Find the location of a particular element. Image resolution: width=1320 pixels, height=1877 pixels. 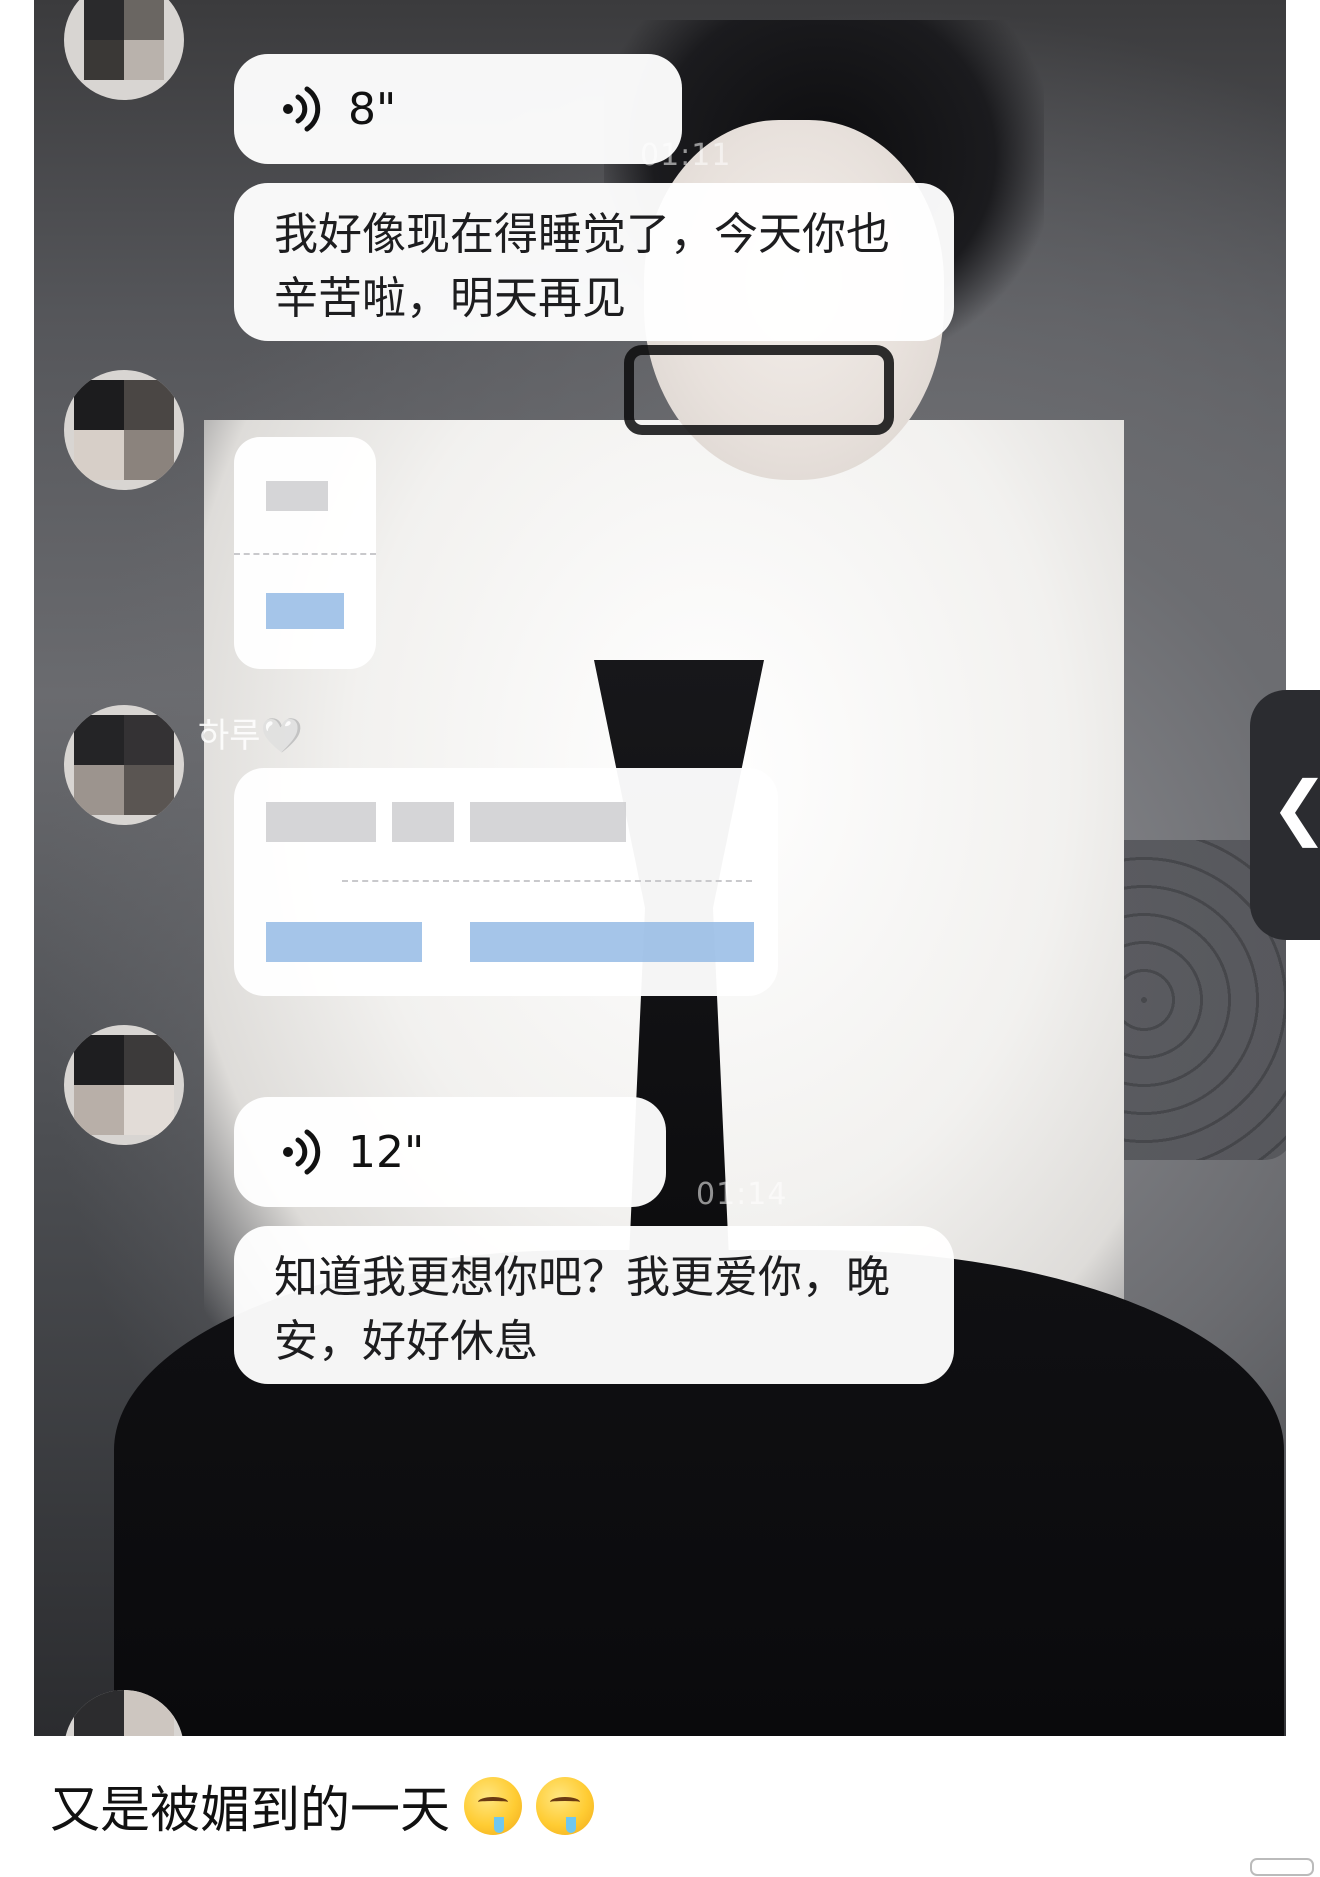

message-text: 我好像现在得睡觉了，今天你也辛苦啦，明天再见 is located at coordinates (582, 266).